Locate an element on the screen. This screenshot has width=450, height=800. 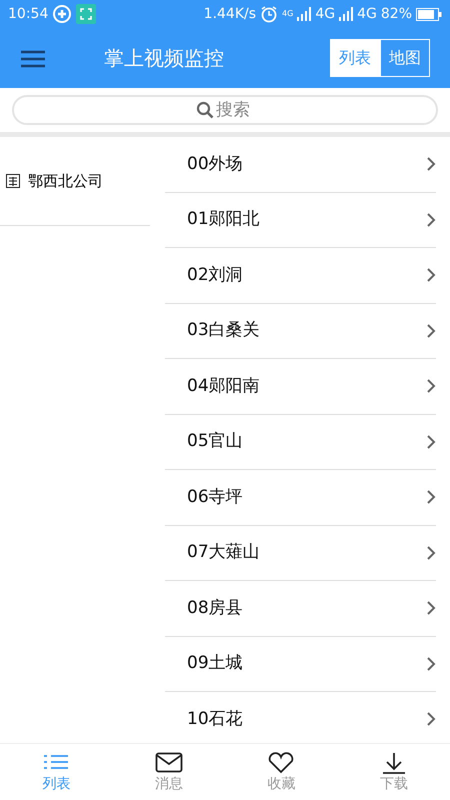
app-title: 掌上视频监控 is located at coordinates (164, 58).